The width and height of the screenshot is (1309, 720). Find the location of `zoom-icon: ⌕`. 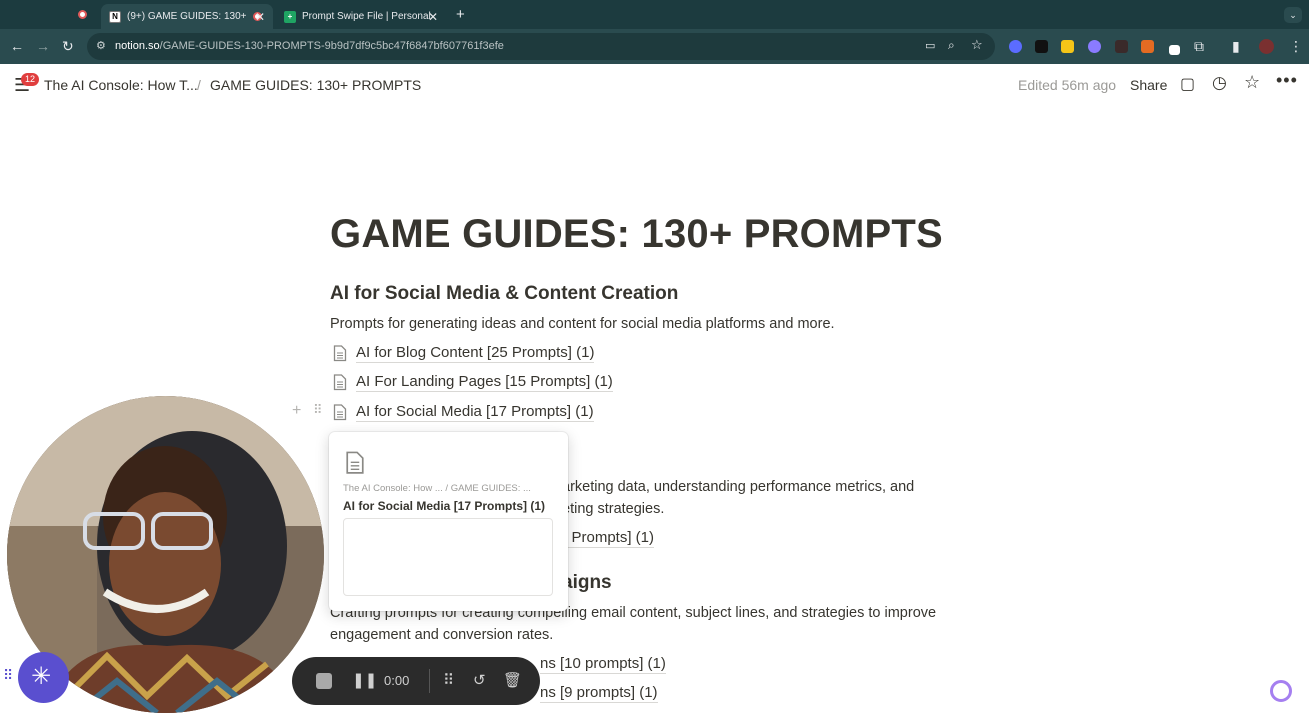

zoom-icon: ⌕ is located at coordinates (951, 45).